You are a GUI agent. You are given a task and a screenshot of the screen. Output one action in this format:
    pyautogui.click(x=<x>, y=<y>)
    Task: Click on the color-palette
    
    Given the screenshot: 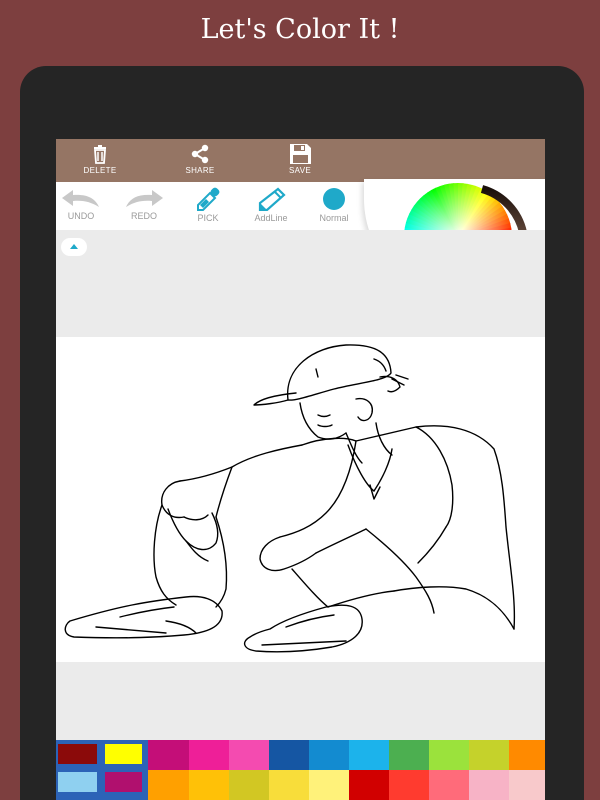 What is the action you would take?
    pyautogui.click(x=300, y=770)
    